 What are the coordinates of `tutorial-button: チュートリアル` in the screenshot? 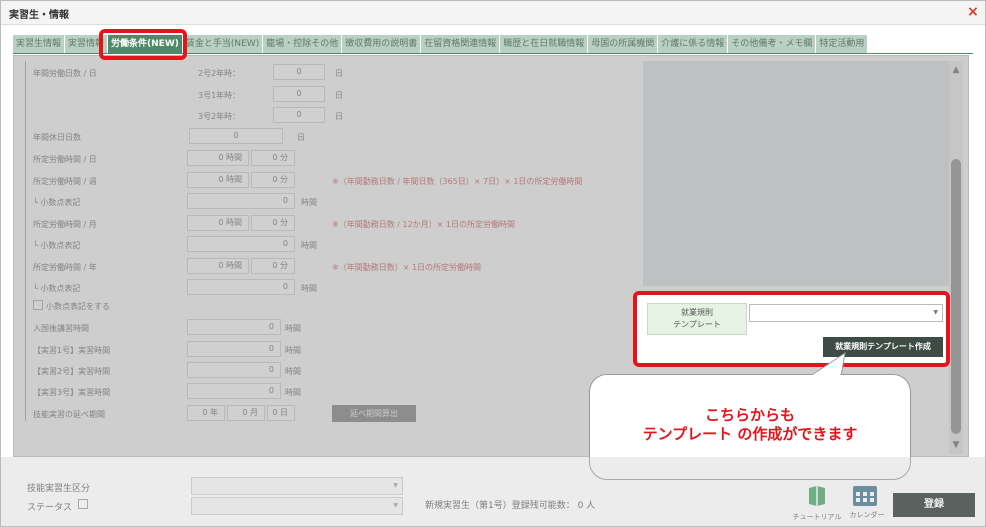 It's located at (817, 502).